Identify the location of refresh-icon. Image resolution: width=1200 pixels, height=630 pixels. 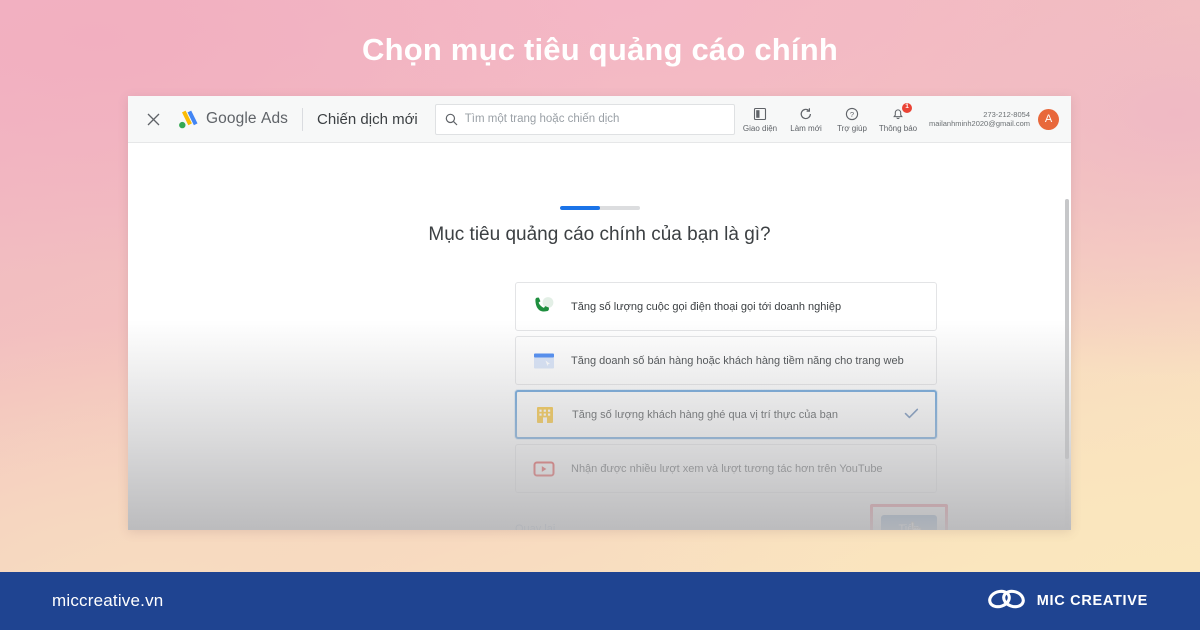
(806, 113).